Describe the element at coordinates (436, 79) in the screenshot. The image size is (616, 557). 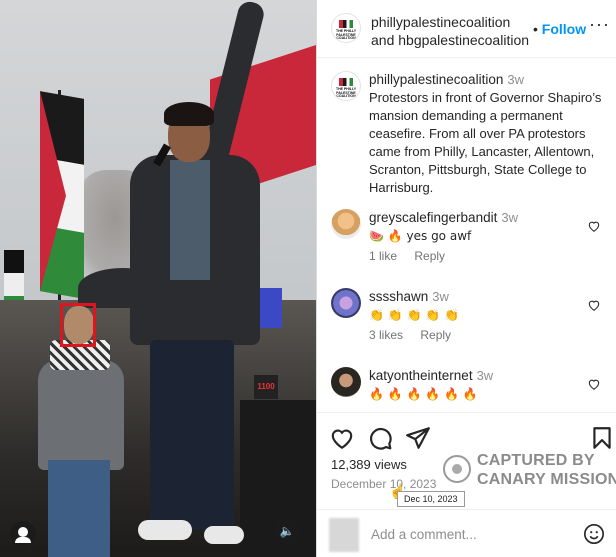
I see `caption-username: phillypalestinecoalition` at that location.